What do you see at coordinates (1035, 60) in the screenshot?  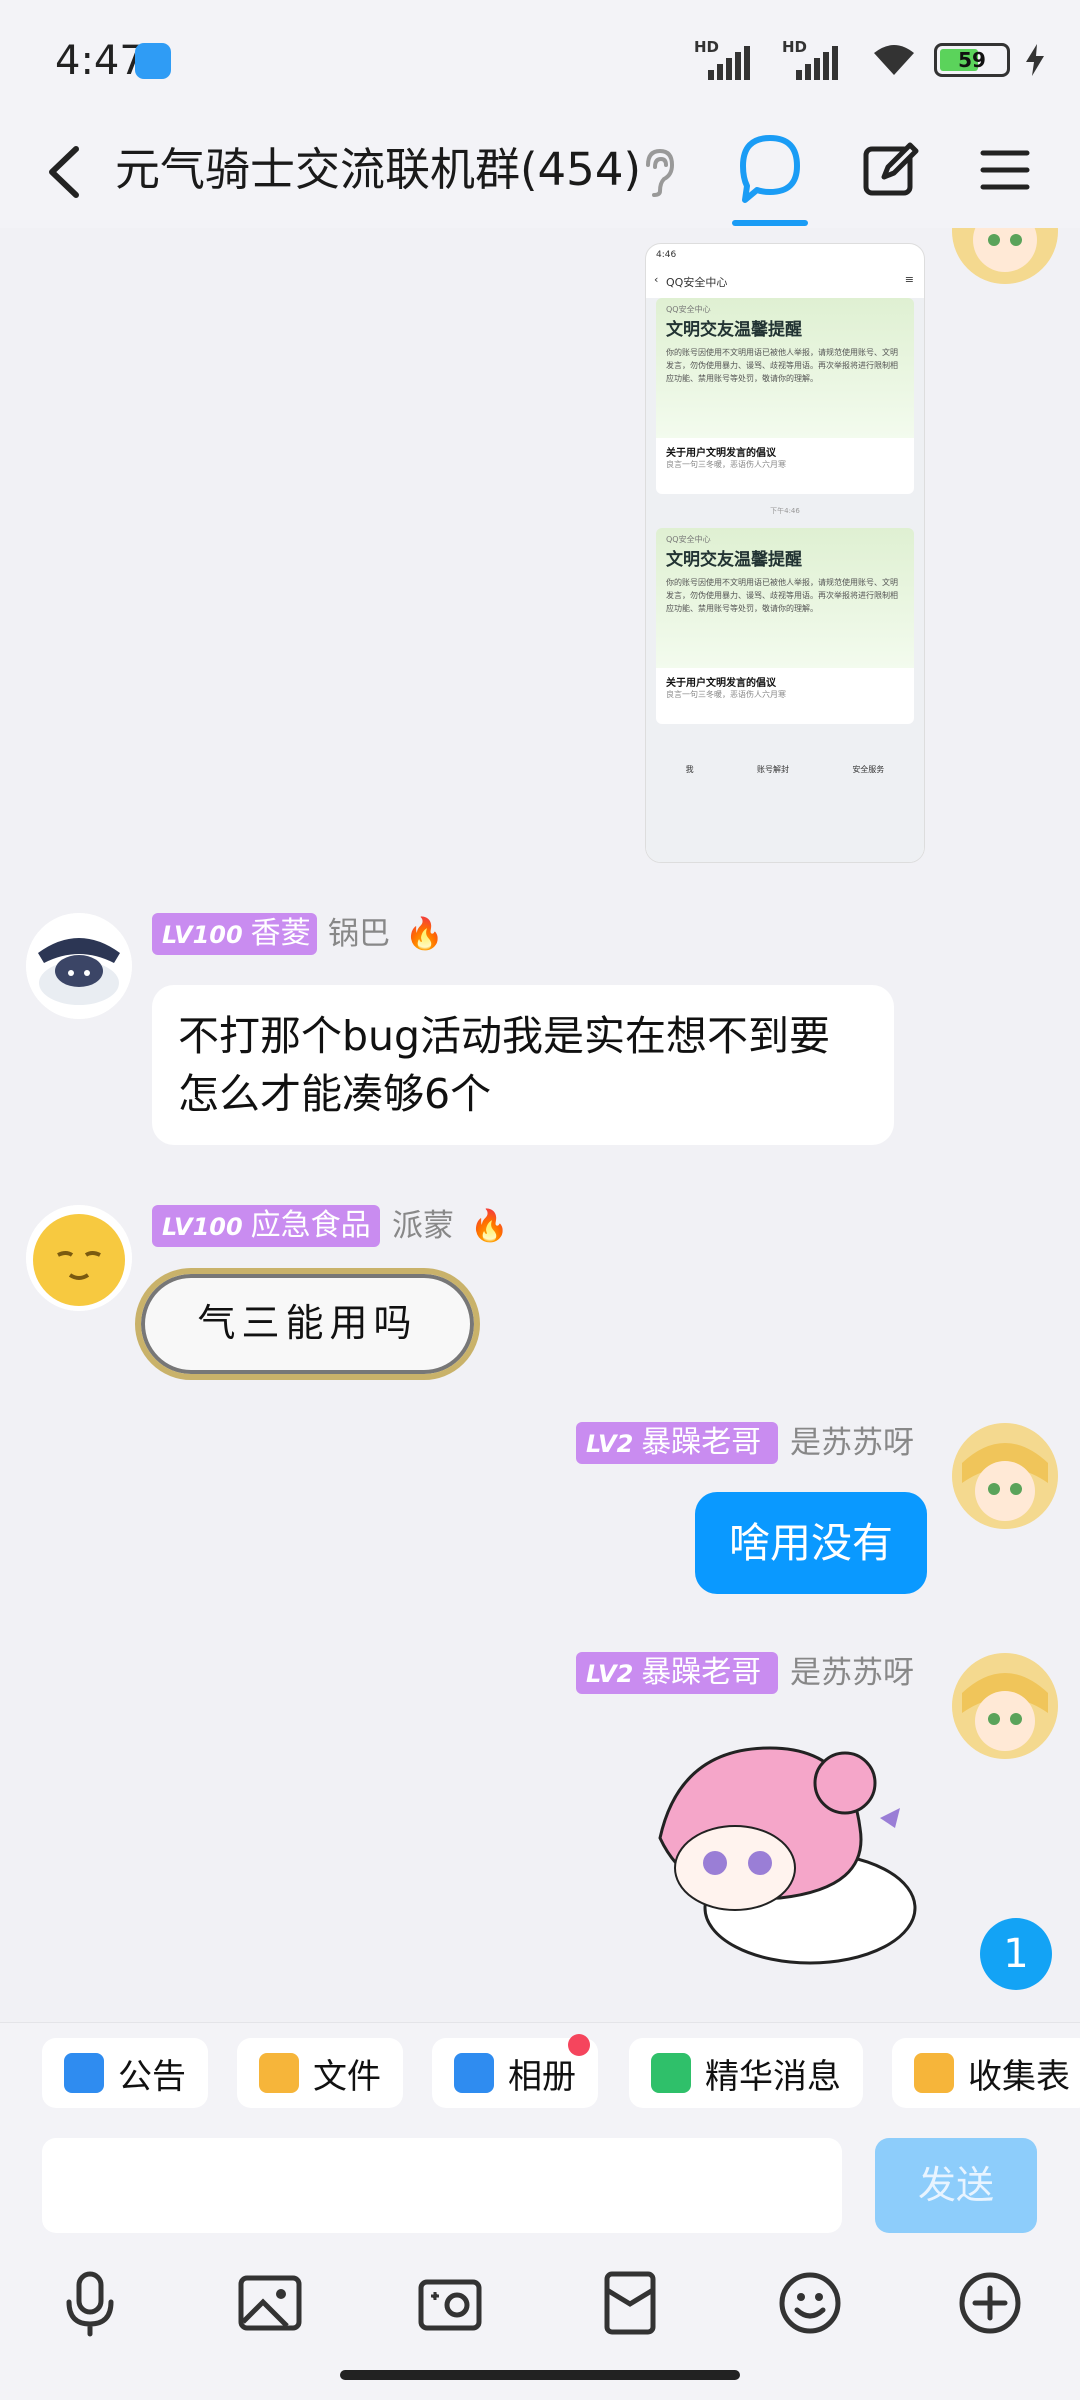 I see `charging-icon` at bounding box center [1035, 60].